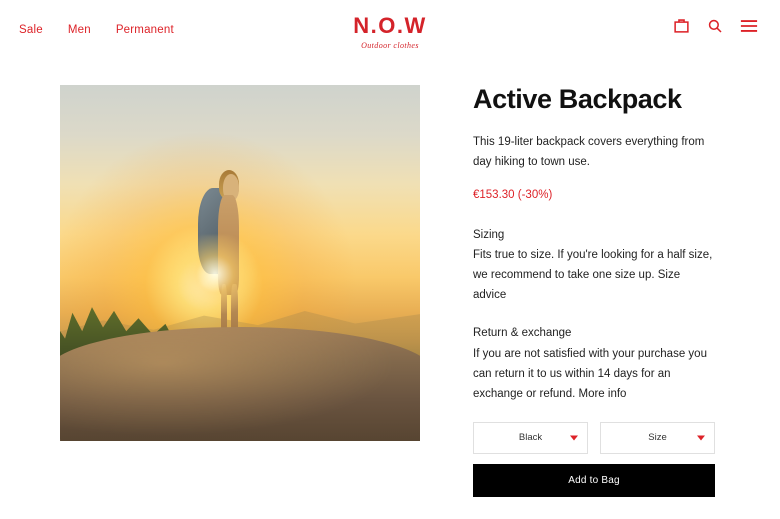 This screenshot has width=780, height=519. What do you see at coordinates (594, 480) in the screenshot?
I see `add-to-bag-button: Add to Bag` at bounding box center [594, 480].